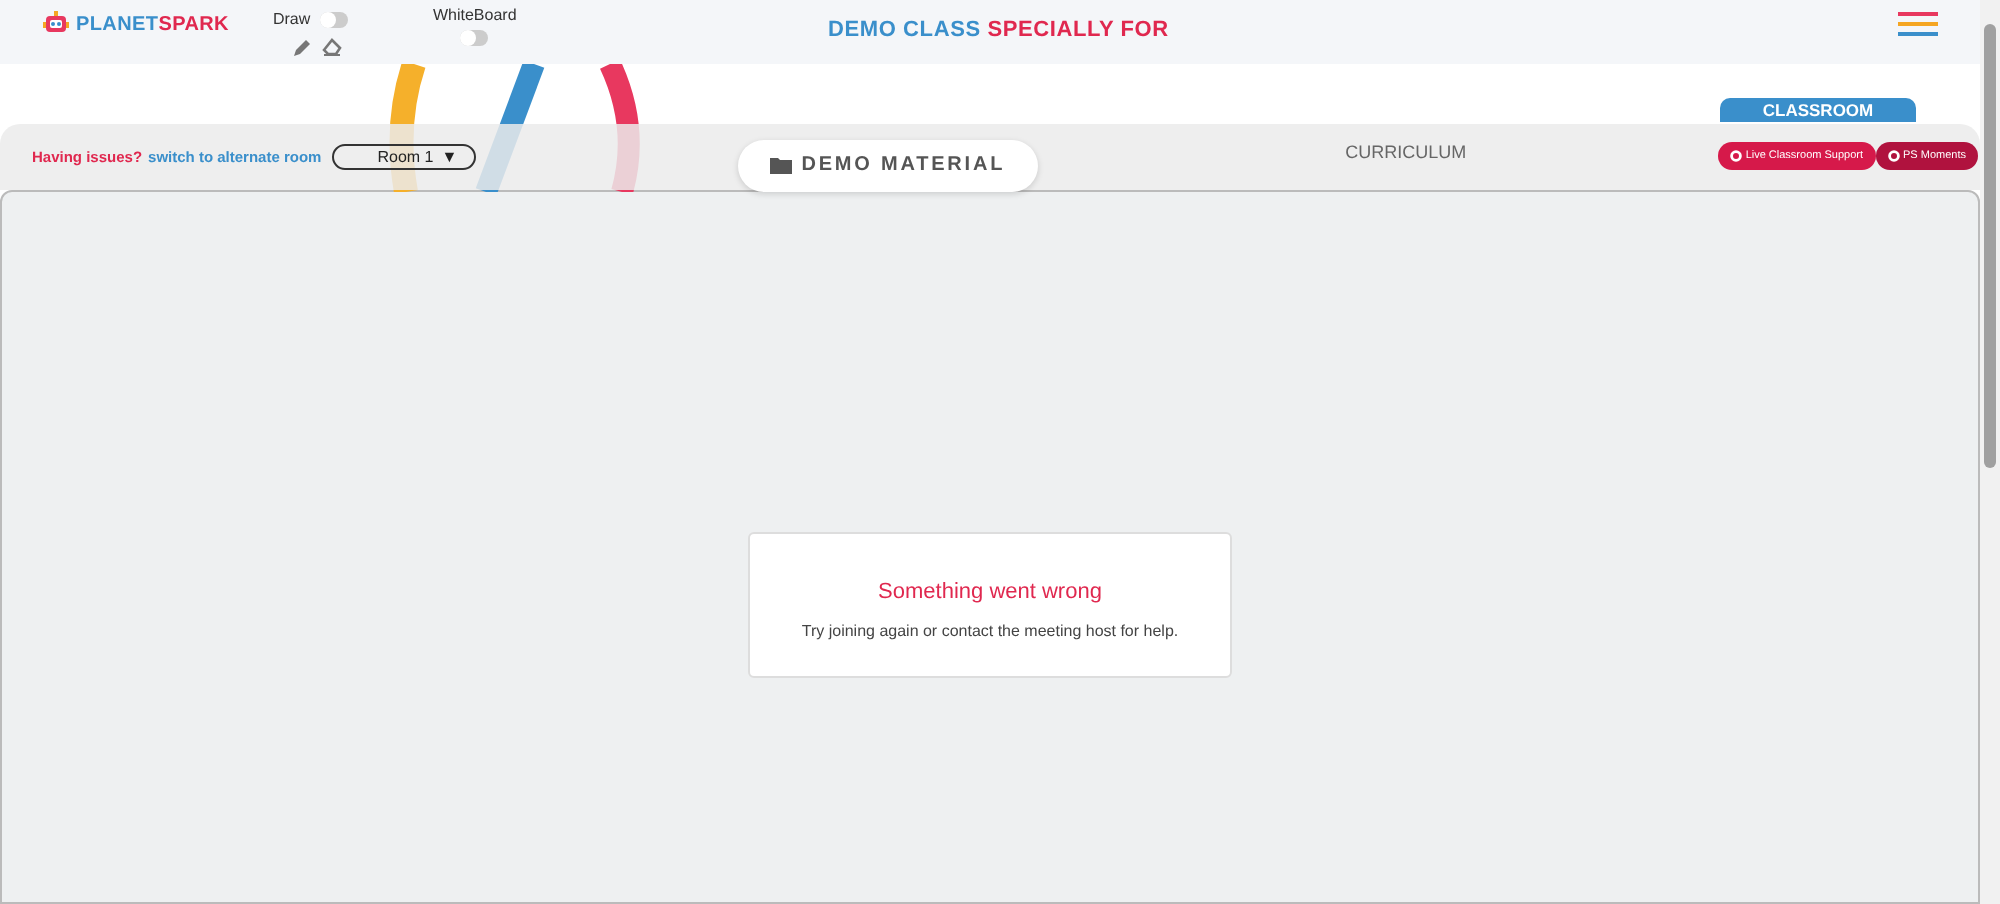  Describe the element at coordinates (1918, 24) in the screenshot. I see `menu-icon` at that location.